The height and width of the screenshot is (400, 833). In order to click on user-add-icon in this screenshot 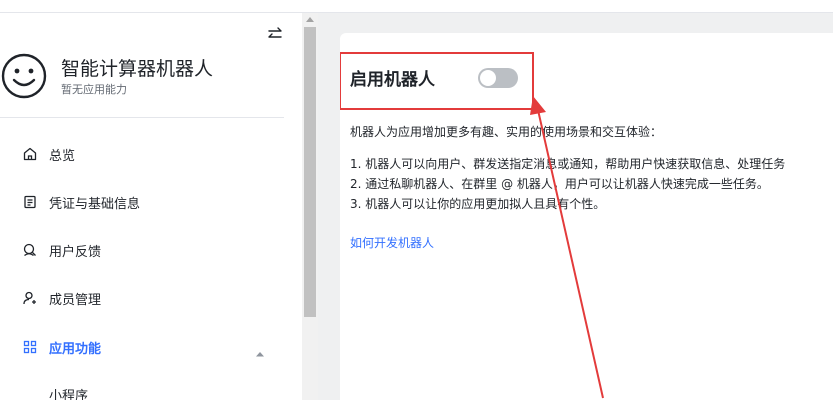, I will do `click(30, 298)`.